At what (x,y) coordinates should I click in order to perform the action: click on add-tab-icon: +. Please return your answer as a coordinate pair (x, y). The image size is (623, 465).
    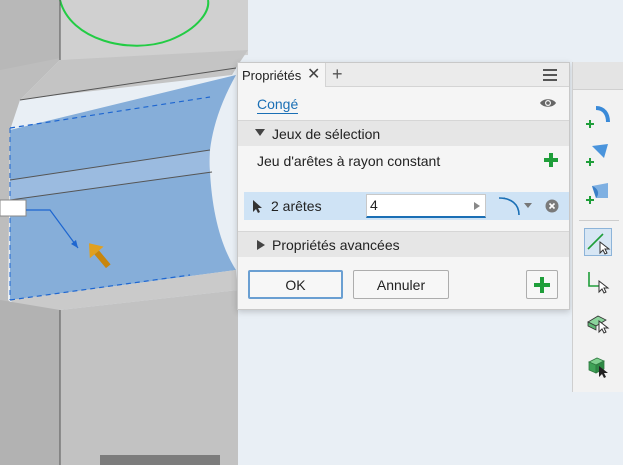
    Looking at the image, I should click on (337, 74).